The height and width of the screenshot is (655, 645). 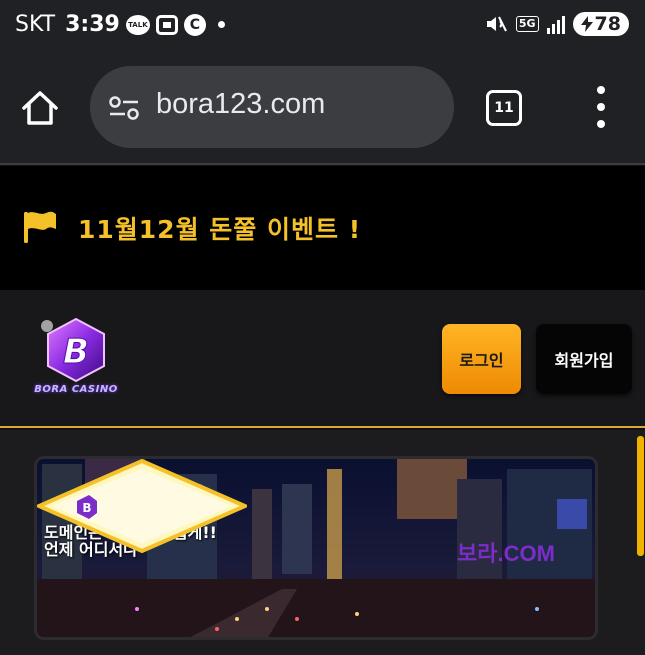 I want to click on domain-badge: B, so click(x=142, y=506).